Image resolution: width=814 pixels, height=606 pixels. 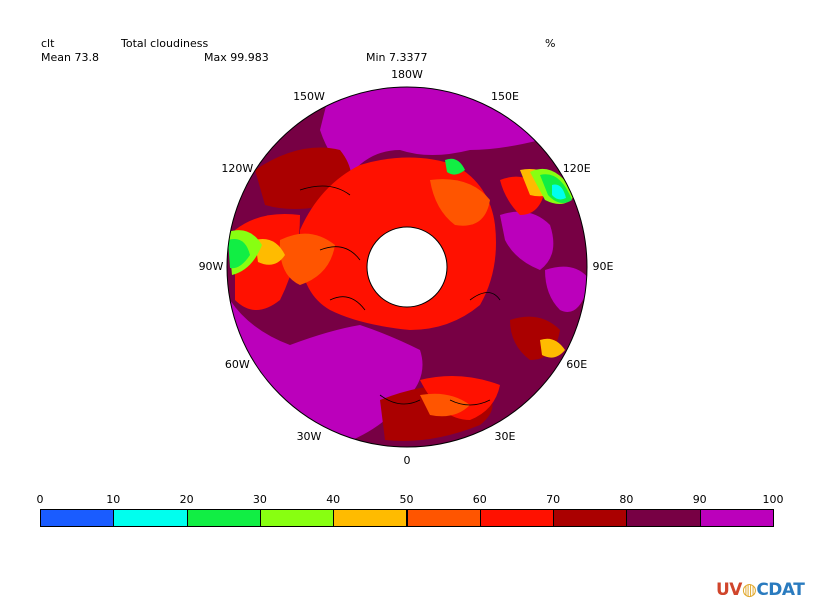 What do you see at coordinates (479, 499) in the screenshot?
I see `colorbar-tick-label: 60` at bounding box center [479, 499].